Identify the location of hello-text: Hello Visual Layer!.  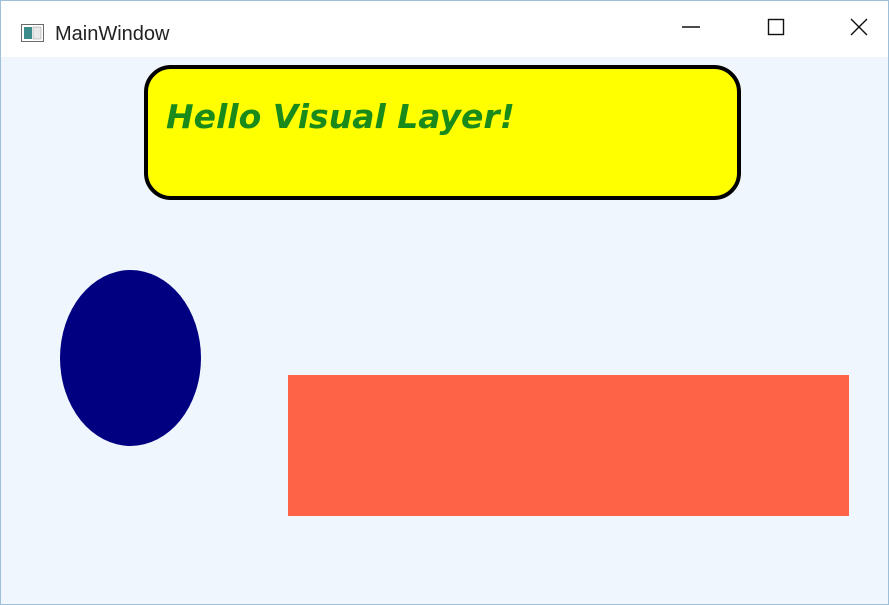
(340, 116).